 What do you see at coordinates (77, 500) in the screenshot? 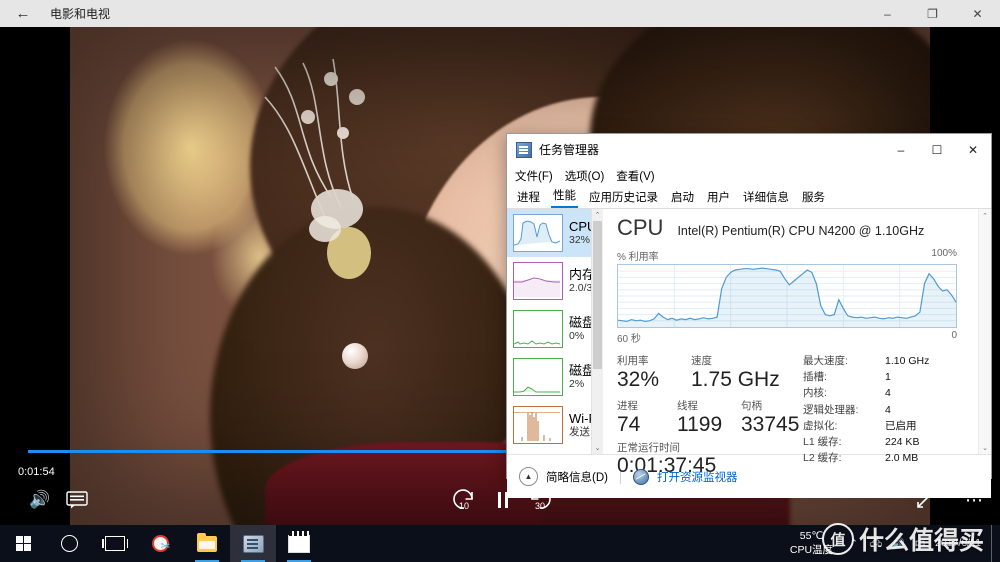
I see `closed-caption-icon` at bounding box center [77, 500].